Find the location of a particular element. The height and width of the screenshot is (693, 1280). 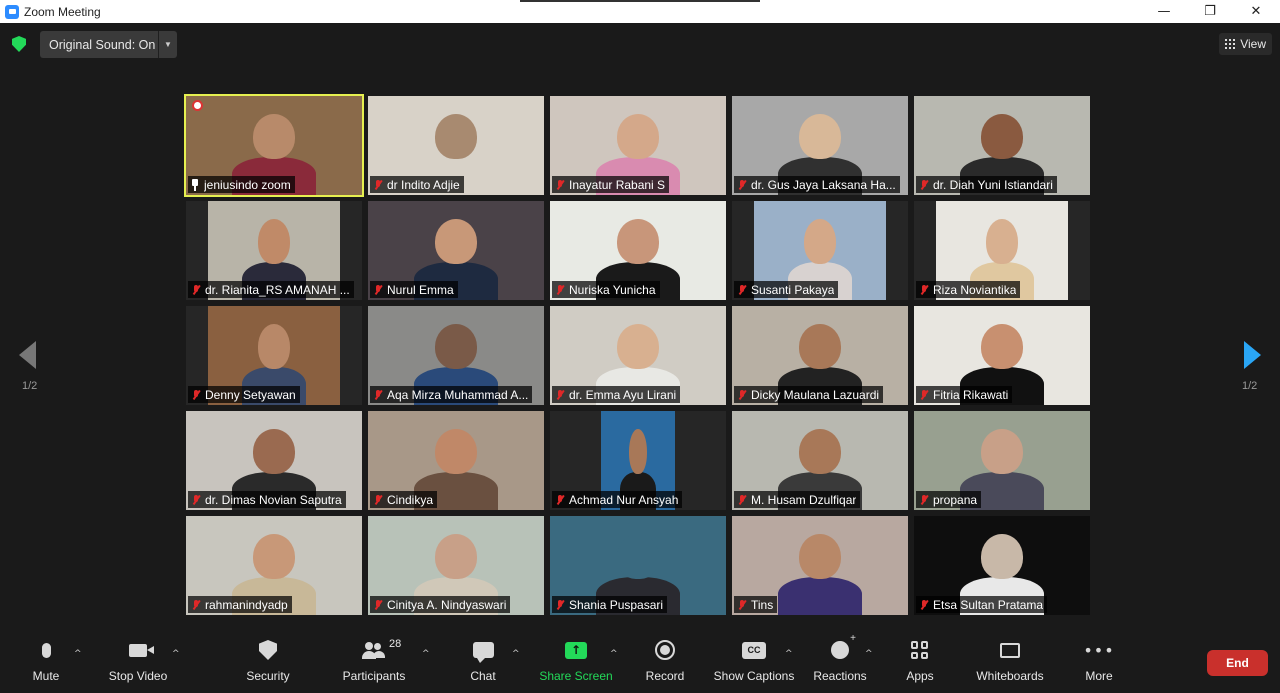

chat-label: Chat is located at coordinates (483, 676).